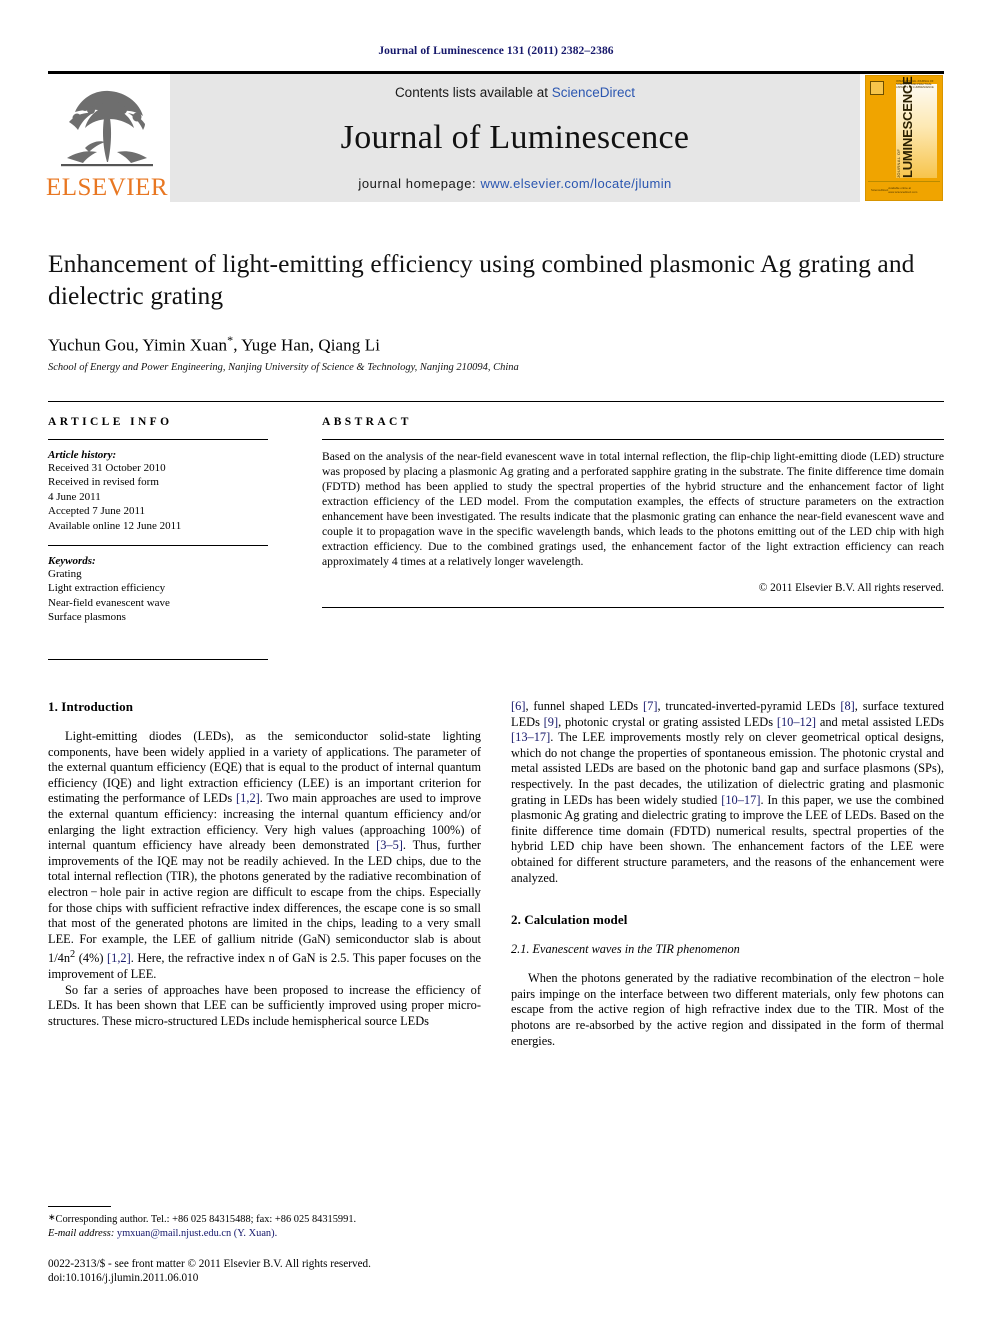 The height and width of the screenshot is (1323, 992). Describe the element at coordinates (138, 345) in the screenshot. I see `authors-head: Yuchun Gou, Yimin Xuan` at that location.